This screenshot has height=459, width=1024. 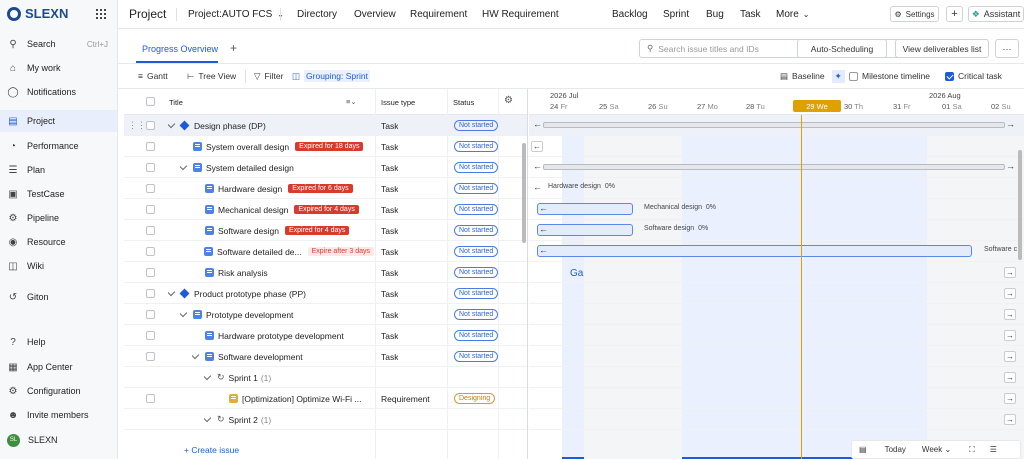 What do you see at coordinates (250, 168) in the screenshot?
I see `issue-title: System detailed design` at bounding box center [250, 168].